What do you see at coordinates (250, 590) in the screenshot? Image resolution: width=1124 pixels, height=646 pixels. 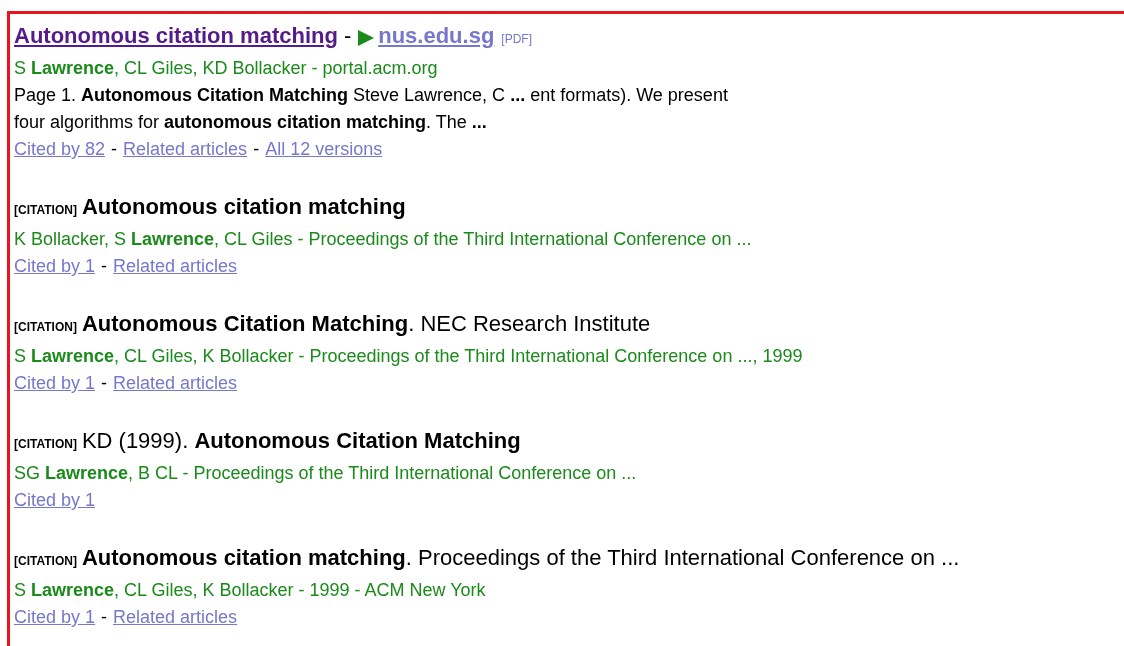 I see `result-authors: S Lawrence, CL Giles, K Bollacker - 1999 - ACM New York` at bounding box center [250, 590].